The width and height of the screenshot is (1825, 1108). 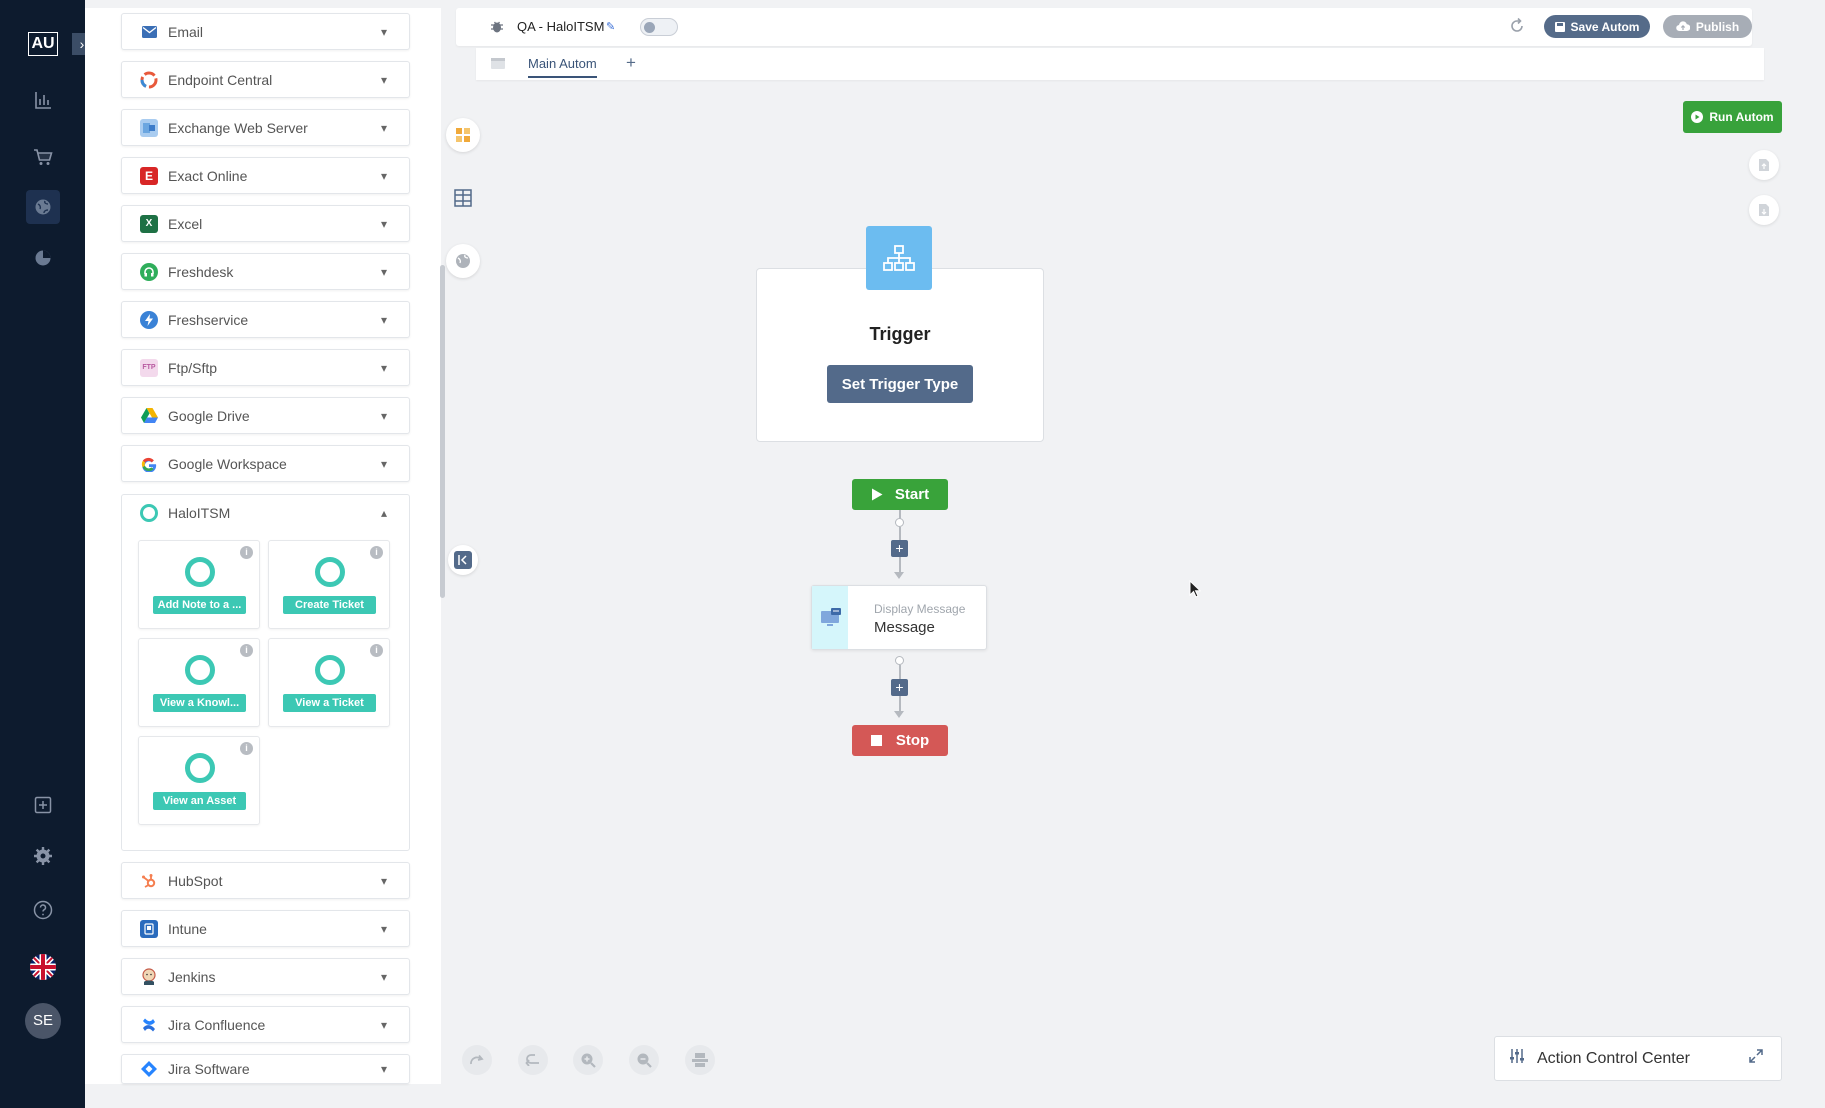 I want to click on save-automation-button: Save Autom, so click(x=1597, y=26).